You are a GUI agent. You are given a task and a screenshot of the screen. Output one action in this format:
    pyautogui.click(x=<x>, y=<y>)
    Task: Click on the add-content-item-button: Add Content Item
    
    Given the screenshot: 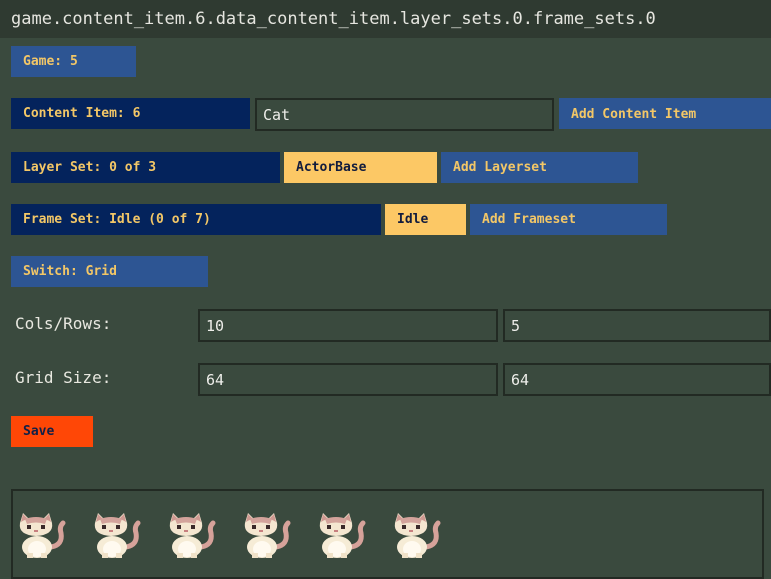 What is the action you would take?
    pyautogui.click(x=665, y=113)
    